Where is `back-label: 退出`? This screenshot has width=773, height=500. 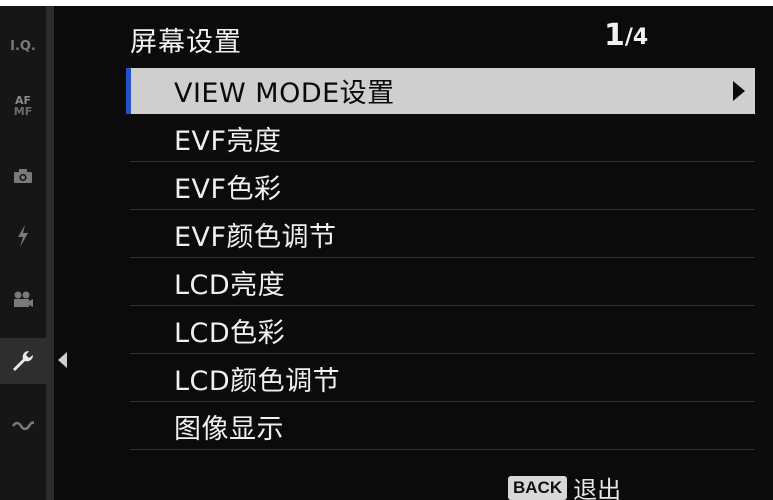 back-label: 退出 is located at coordinates (597, 488).